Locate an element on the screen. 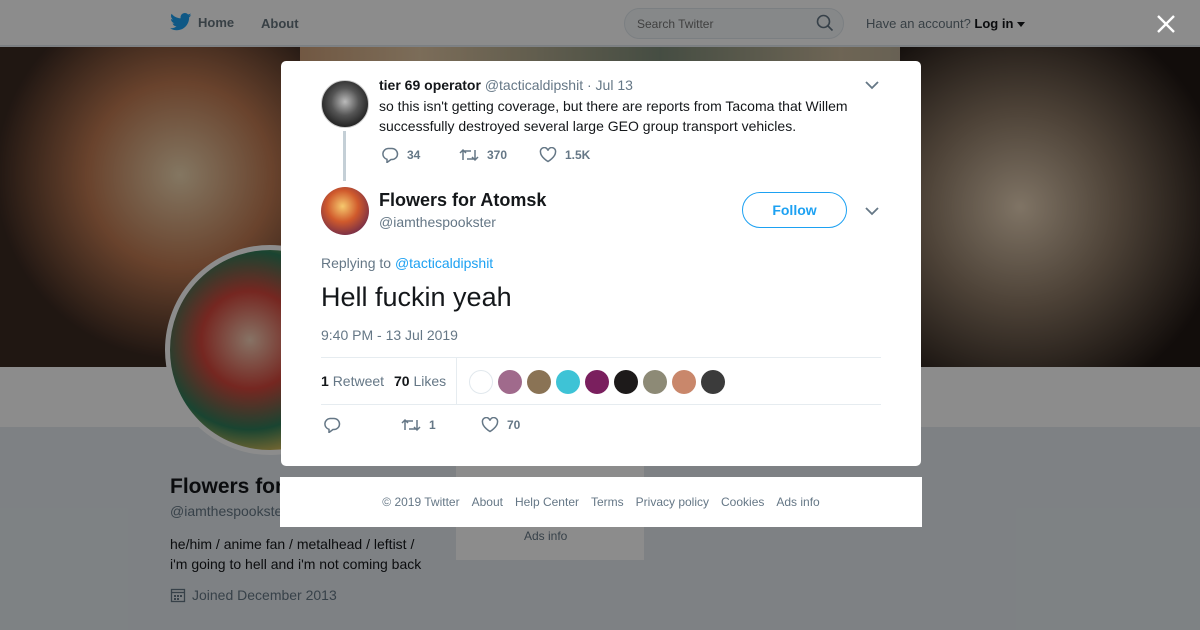 Image resolution: width=1200 pixels, height=630 pixels. like-stat: 70 Likes is located at coordinates (420, 381).